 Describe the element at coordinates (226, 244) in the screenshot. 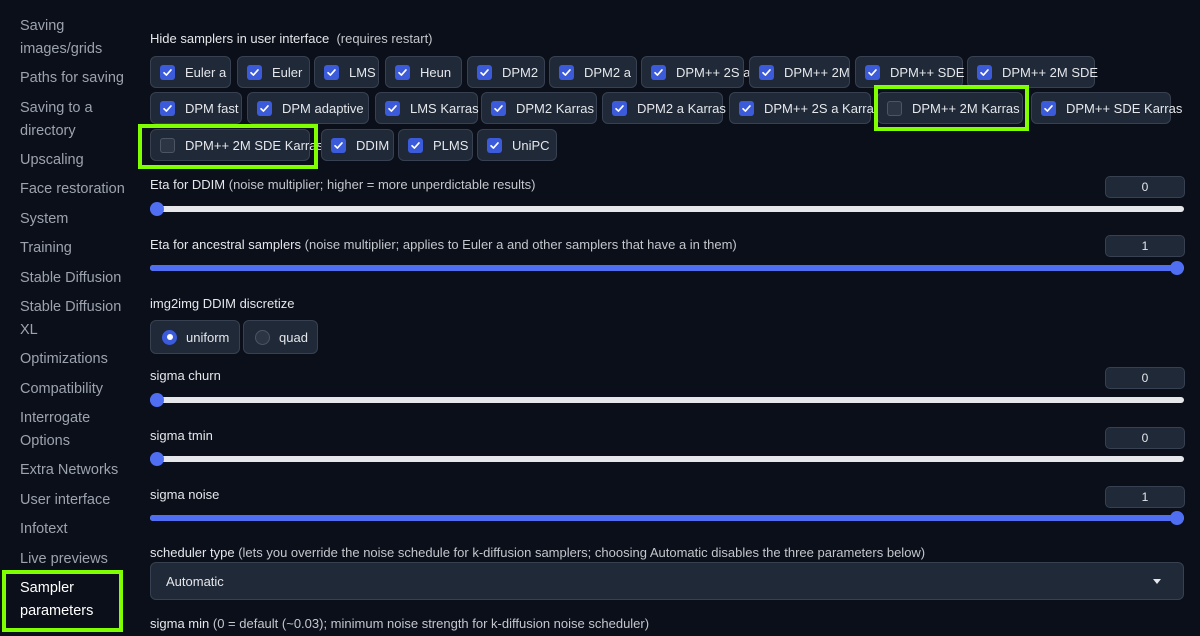

I see `eta-ancestral-title: Eta for ancestral samplers` at that location.